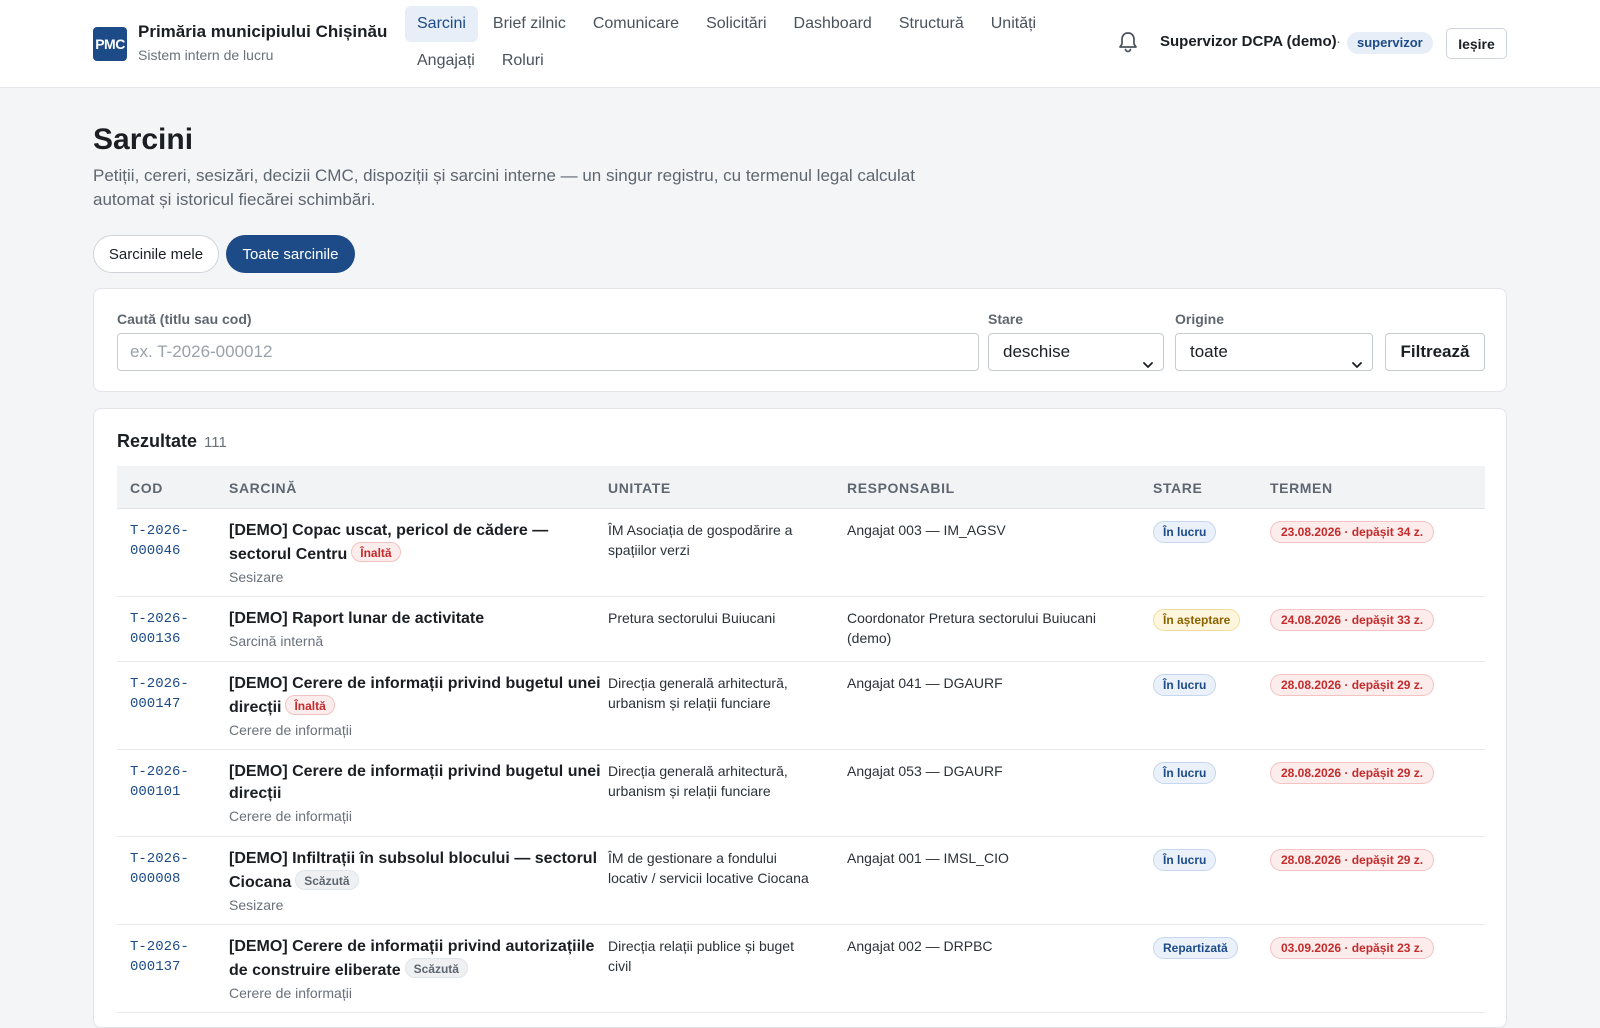  I want to click on state-cell: Repartizată, so click(1195, 948).